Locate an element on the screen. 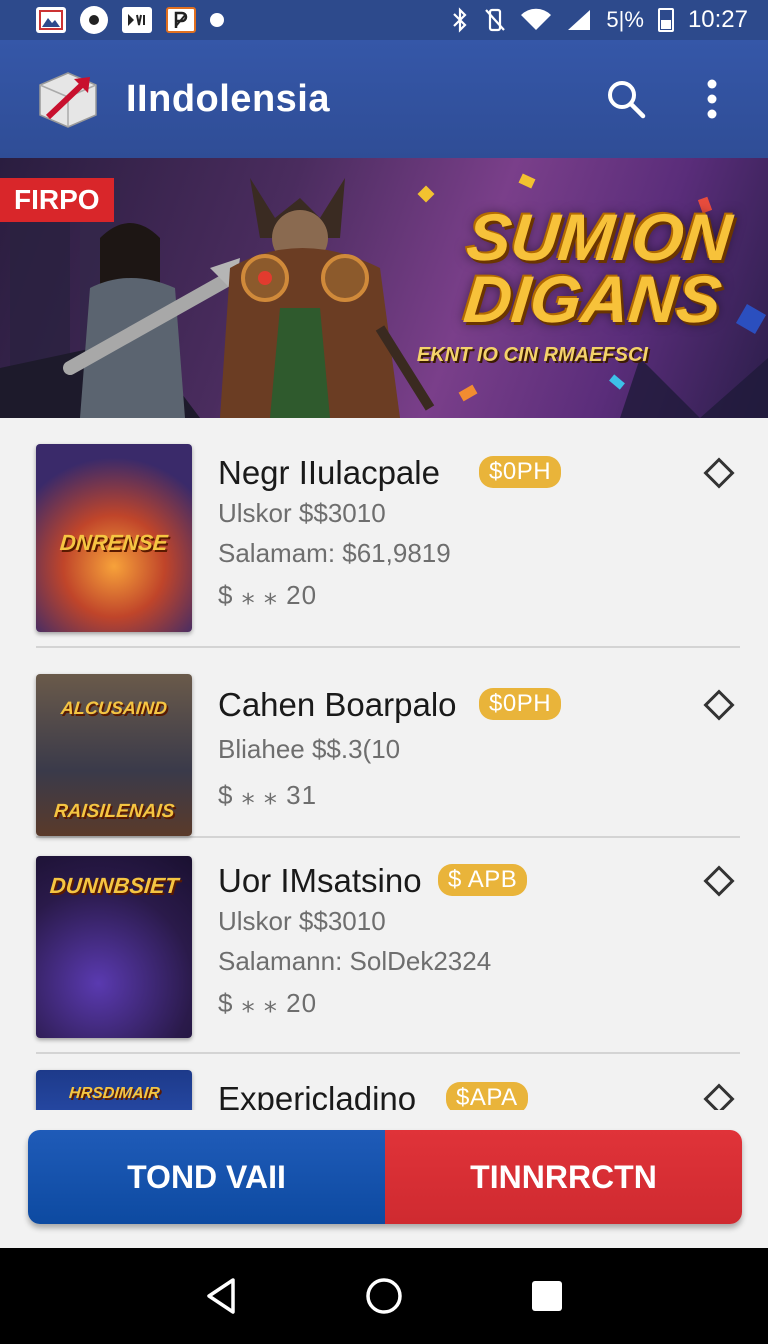 The image size is (768, 1344). thumbnail-title: DUNNBSIET is located at coordinates (114, 885).